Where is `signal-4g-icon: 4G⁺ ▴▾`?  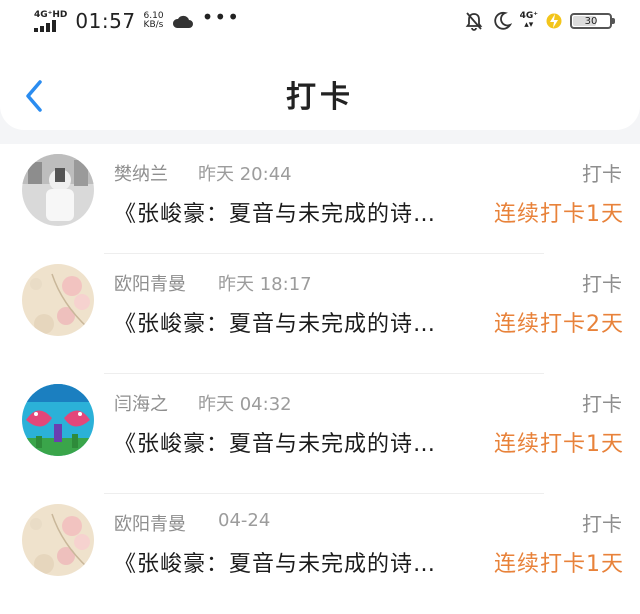 signal-4g-icon: 4G⁺ ▴▾ is located at coordinates (529, 21).